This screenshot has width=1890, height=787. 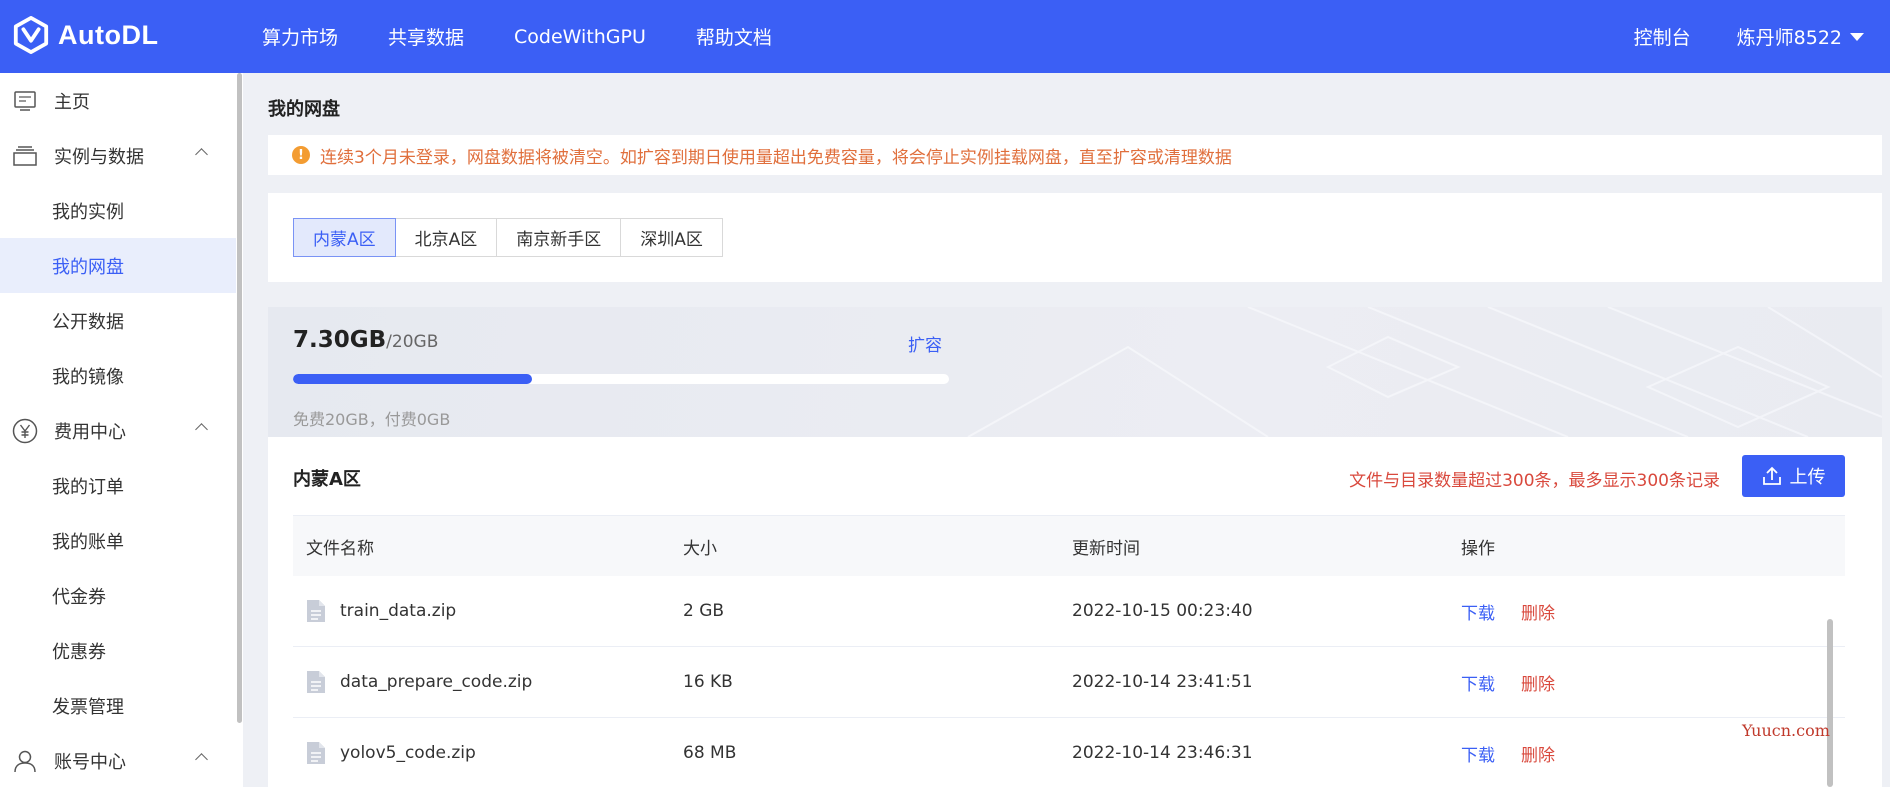 What do you see at coordinates (1162, 682) in the screenshot?
I see `file-updated: 2022-10-14 23:41:51` at bounding box center [1162, 682].